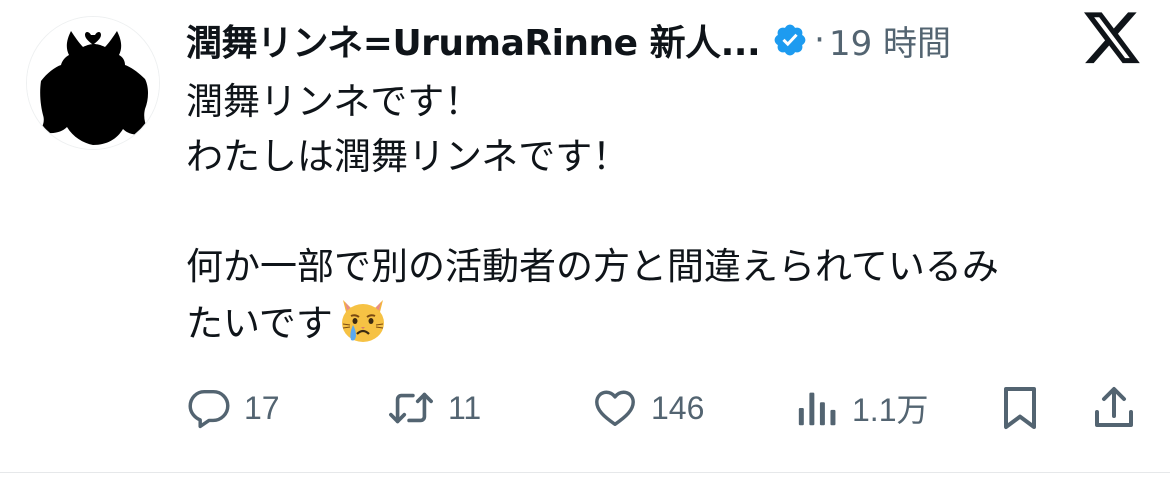 The image size is (1170, 481). What do you see at coordinates (408, 156) in the screenshot?
I see `tweet-line: わたしは潤舞リンネです！` at bounding box center [408, 156].